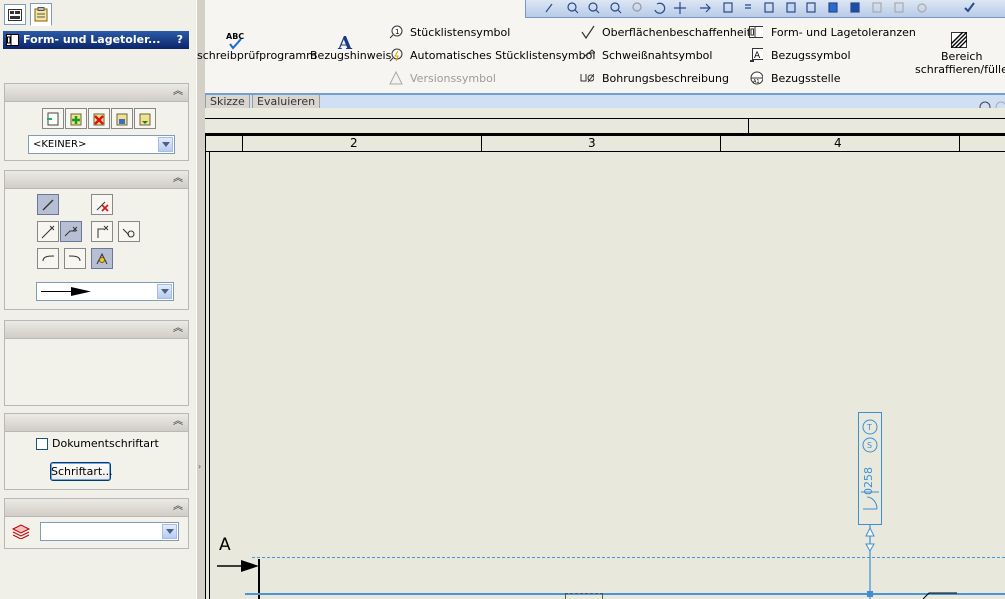  I want to click on datum-target-button: Bezugsstelle, so click(805, 78).